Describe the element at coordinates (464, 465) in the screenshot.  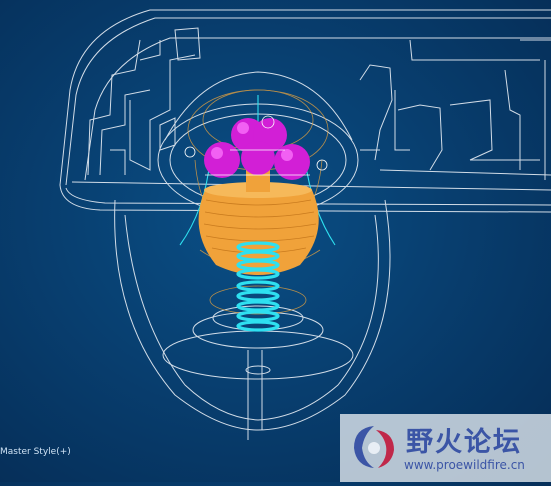
I see `watermark-url: www.proewildfire.cn` at that location.